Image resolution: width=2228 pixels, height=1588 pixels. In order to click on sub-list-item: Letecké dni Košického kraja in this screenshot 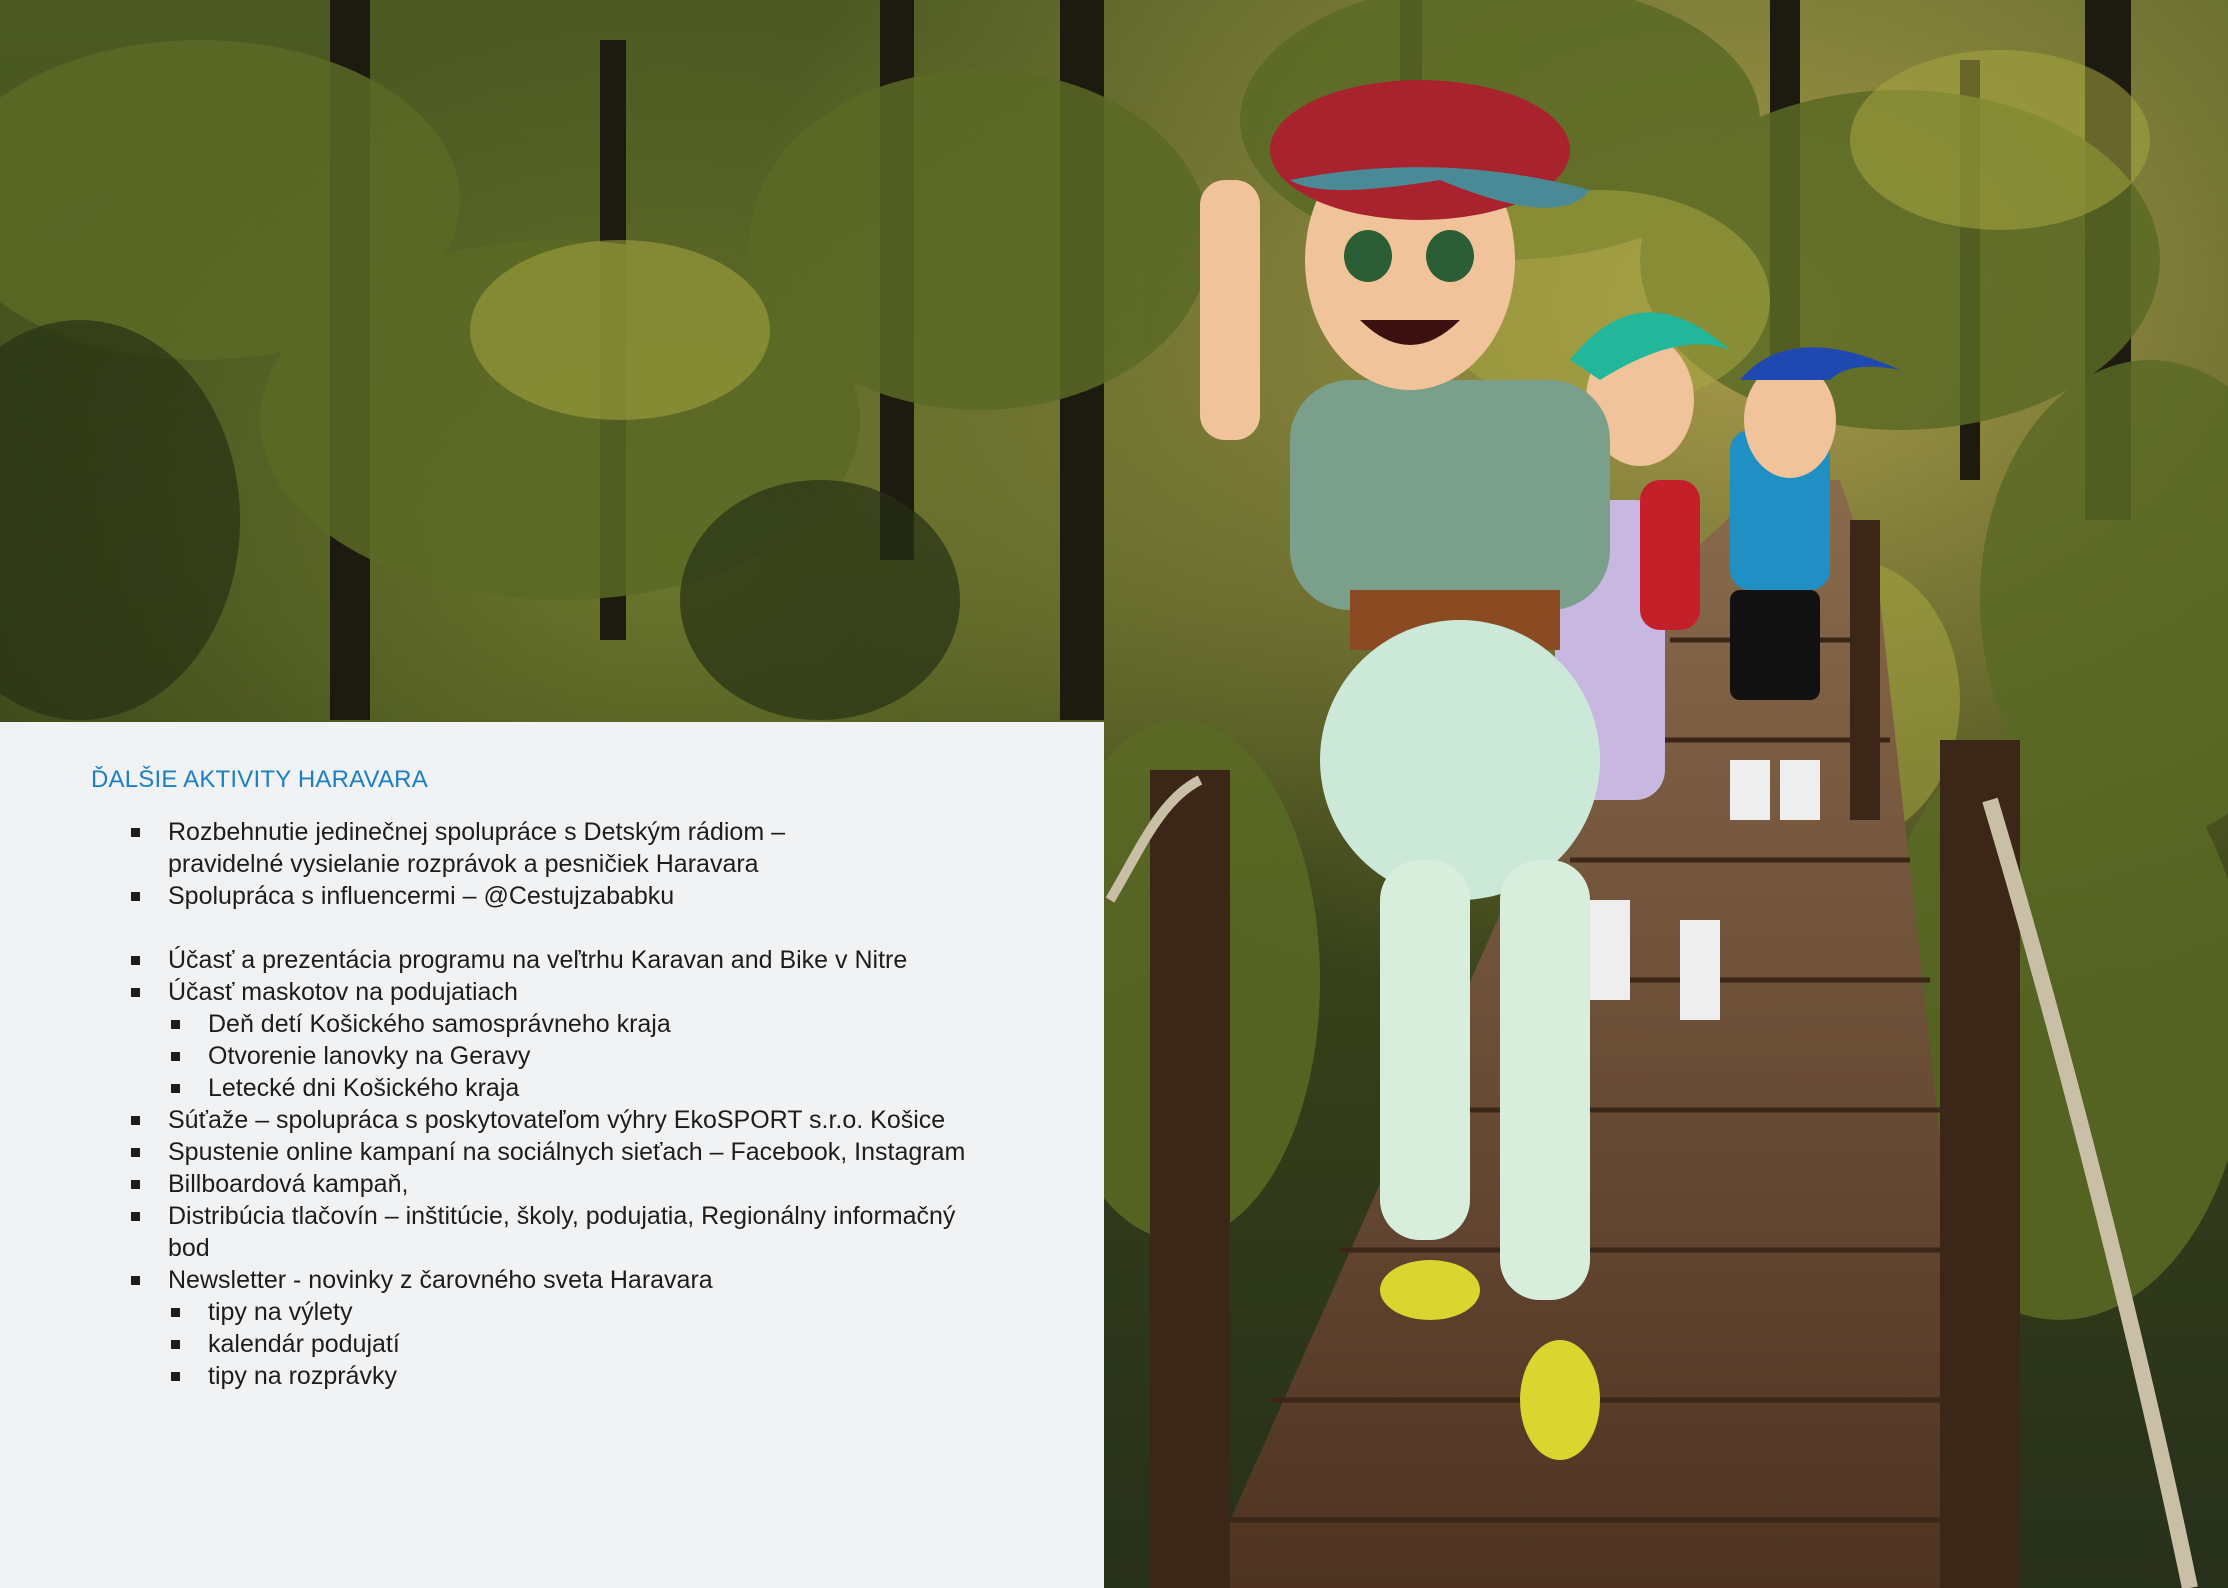, I will do `click(607, 1088)`.